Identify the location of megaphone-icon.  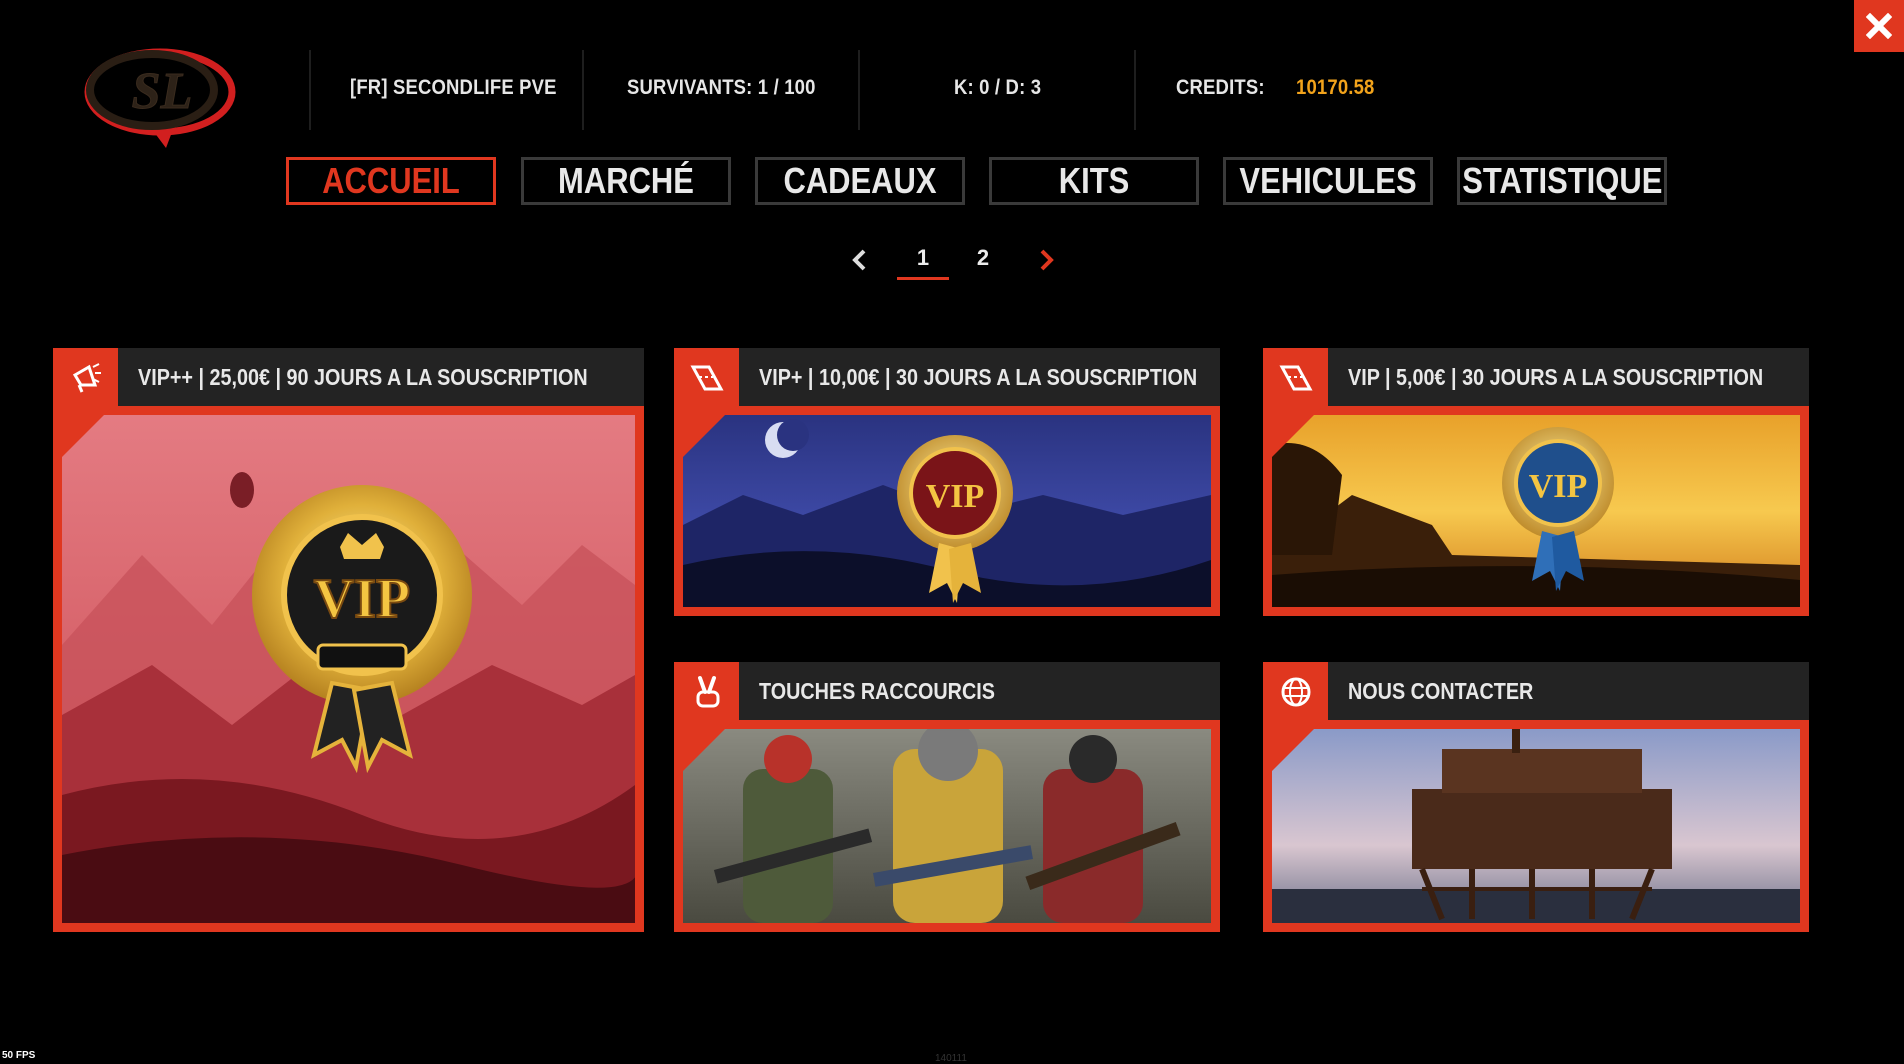
(86, 378).